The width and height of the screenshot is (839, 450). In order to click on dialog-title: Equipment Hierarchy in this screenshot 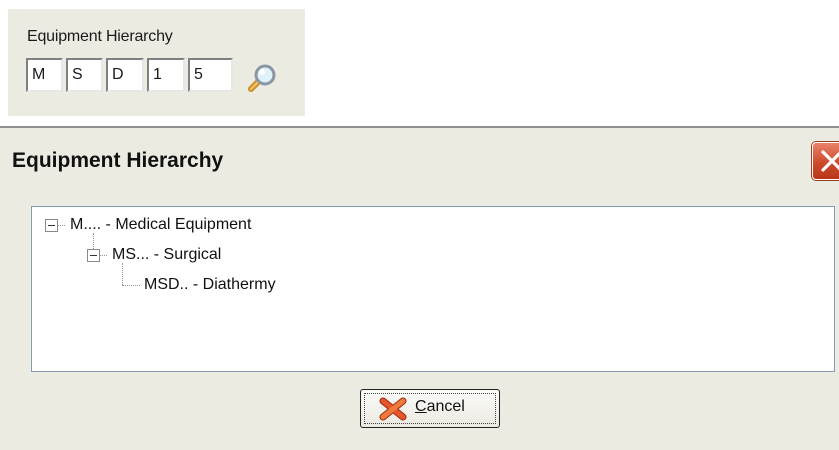, I will do `click(118, 160)`.